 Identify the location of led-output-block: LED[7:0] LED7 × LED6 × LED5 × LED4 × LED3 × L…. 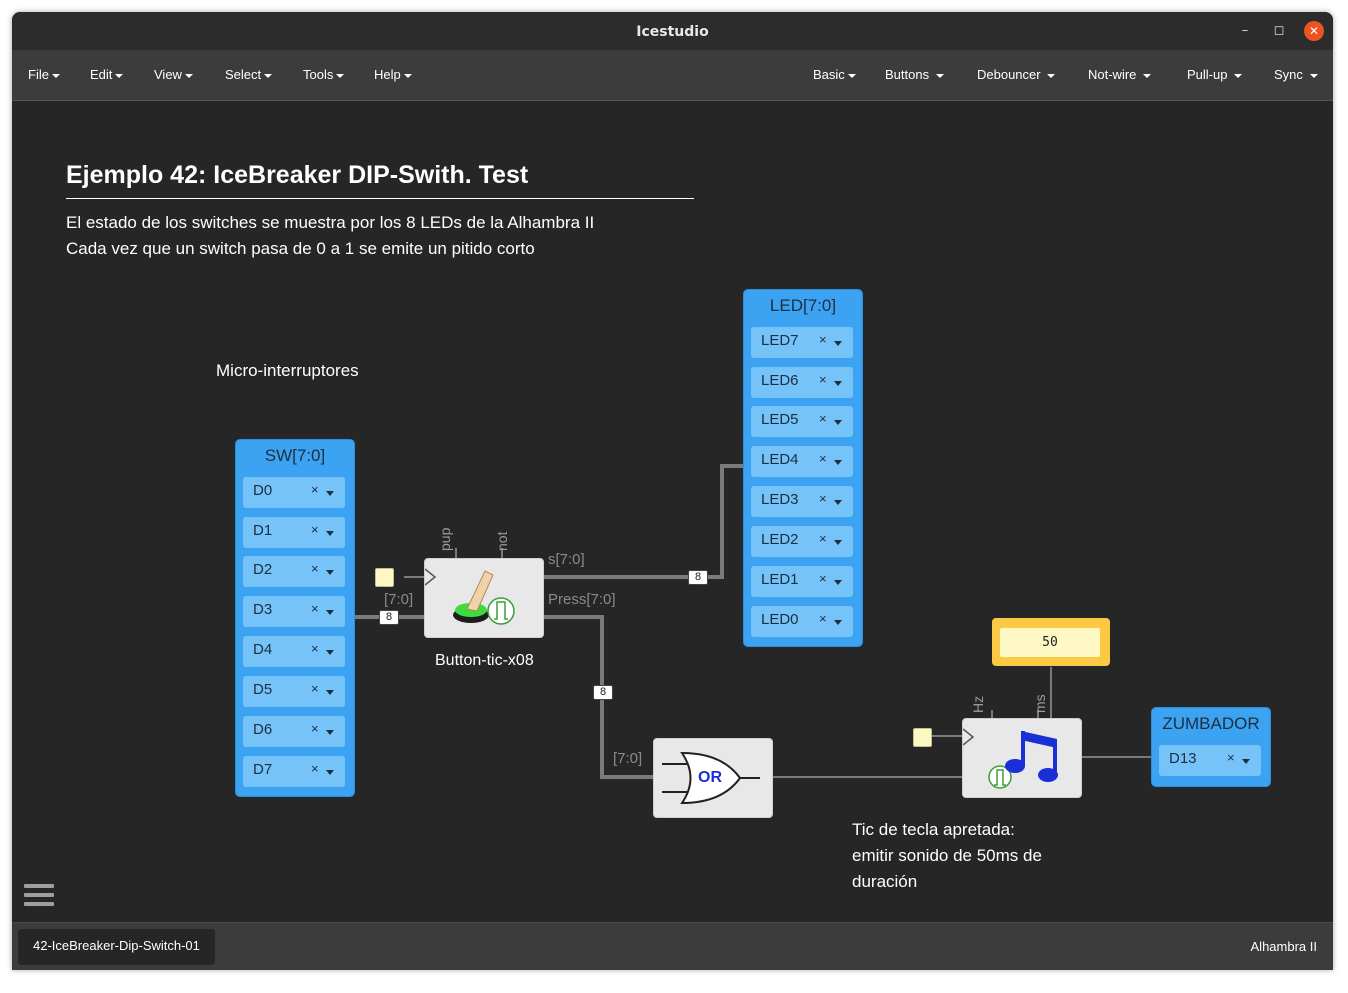
(803, 468).